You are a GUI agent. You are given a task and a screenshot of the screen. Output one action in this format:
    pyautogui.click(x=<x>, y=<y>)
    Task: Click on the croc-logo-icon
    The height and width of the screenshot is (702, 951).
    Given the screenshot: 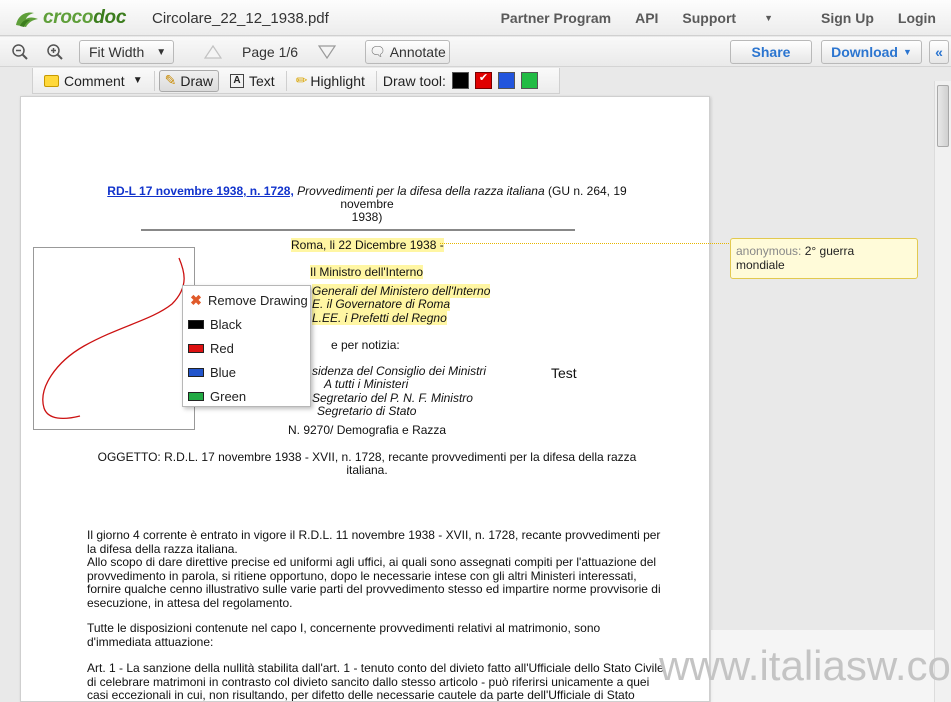 What is the action you would take?
    pyautogui.click(x=27, y=19)
    